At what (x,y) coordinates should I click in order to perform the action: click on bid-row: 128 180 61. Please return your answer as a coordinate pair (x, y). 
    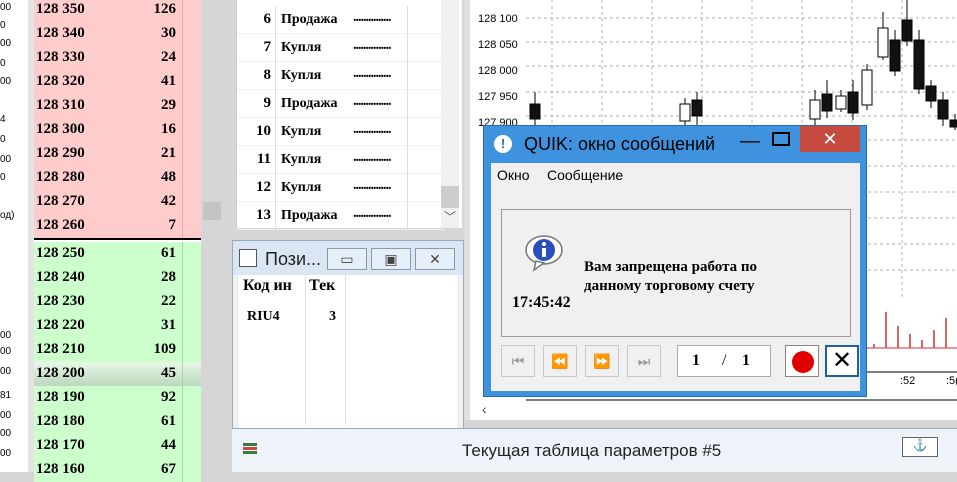
    Looking at the image, I should click on (117, 422).